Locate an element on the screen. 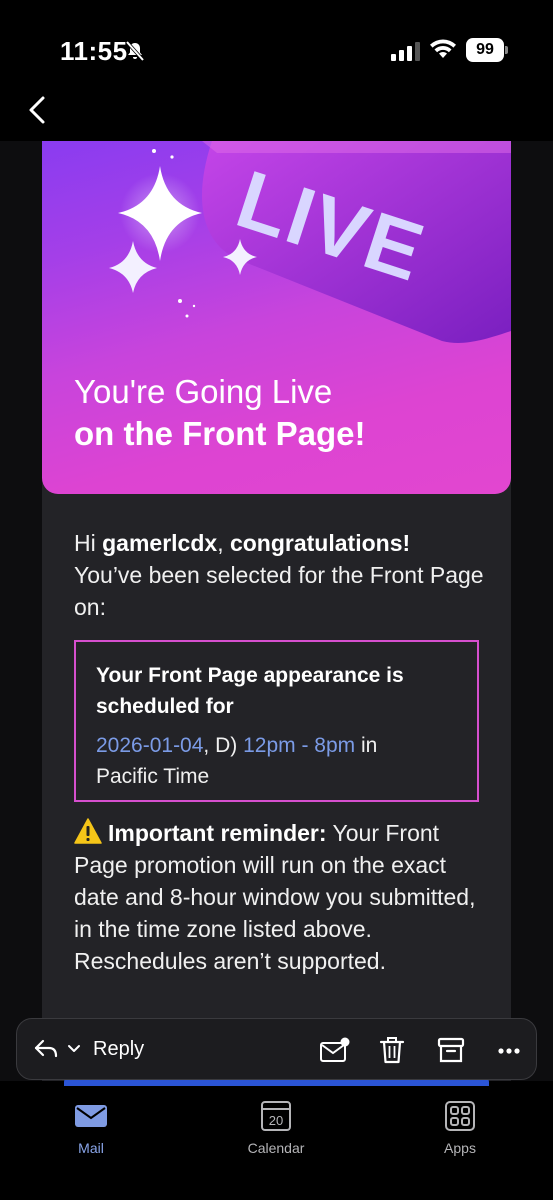 The height and width of the screenshot is (1200, 553). battery-indicator: 99 is located at coordinates (487, 50).